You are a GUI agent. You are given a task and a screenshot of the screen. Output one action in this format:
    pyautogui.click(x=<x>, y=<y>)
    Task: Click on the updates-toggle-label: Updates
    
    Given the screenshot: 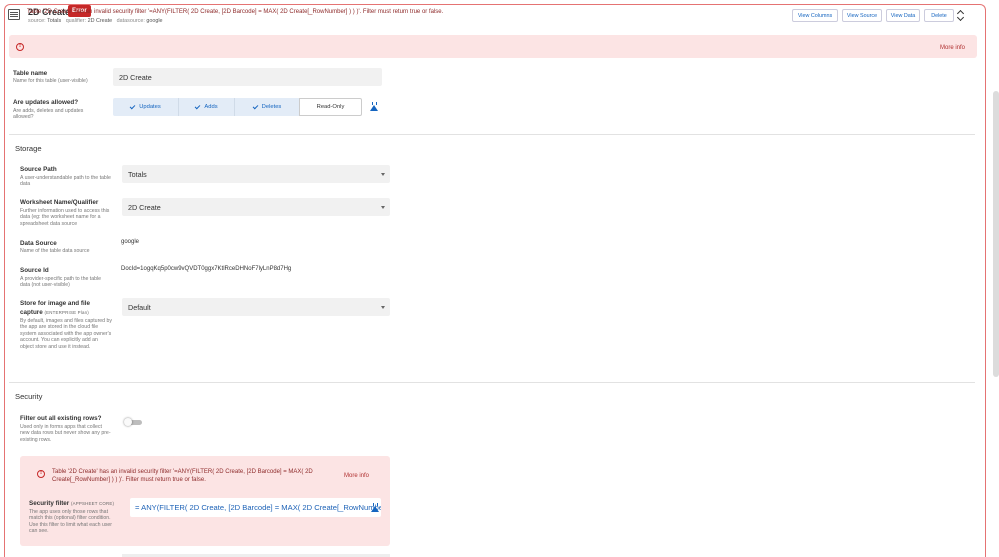 What is the action you would take?
    pyautogui.click(x=150, y=107)
    